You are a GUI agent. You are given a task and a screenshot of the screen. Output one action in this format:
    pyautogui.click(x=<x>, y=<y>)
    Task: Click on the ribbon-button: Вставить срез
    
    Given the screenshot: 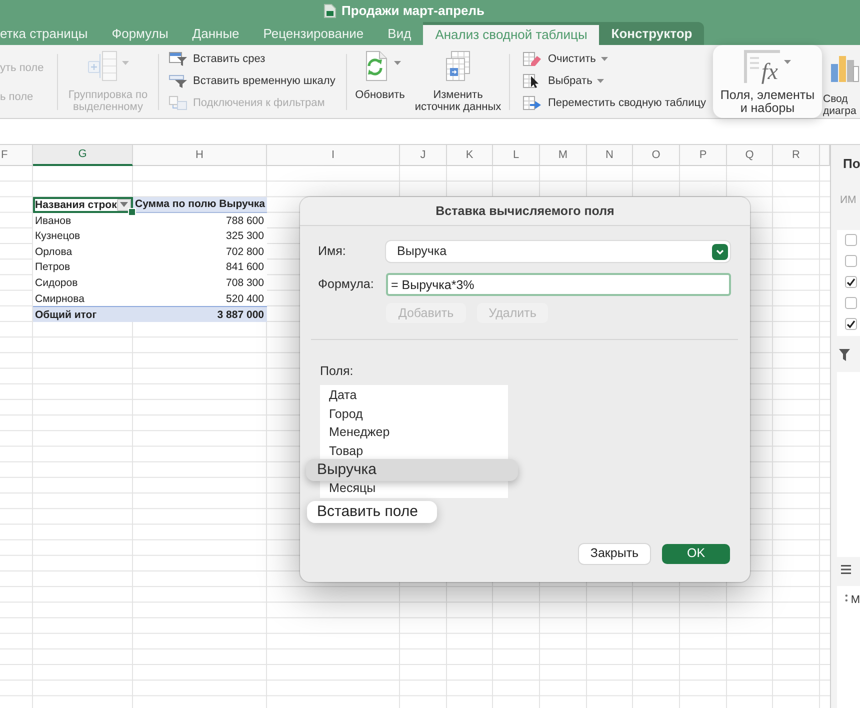 What is the action you would take?
    pyautogui.click(x=257, y=59)
    